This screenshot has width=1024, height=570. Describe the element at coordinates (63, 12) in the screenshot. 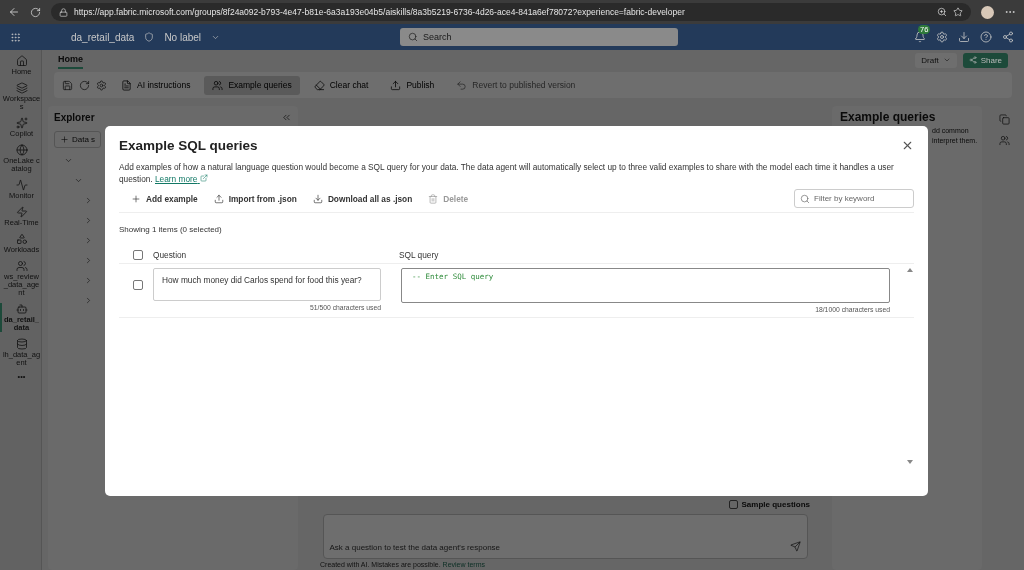

I see `lock-icon` at that location.